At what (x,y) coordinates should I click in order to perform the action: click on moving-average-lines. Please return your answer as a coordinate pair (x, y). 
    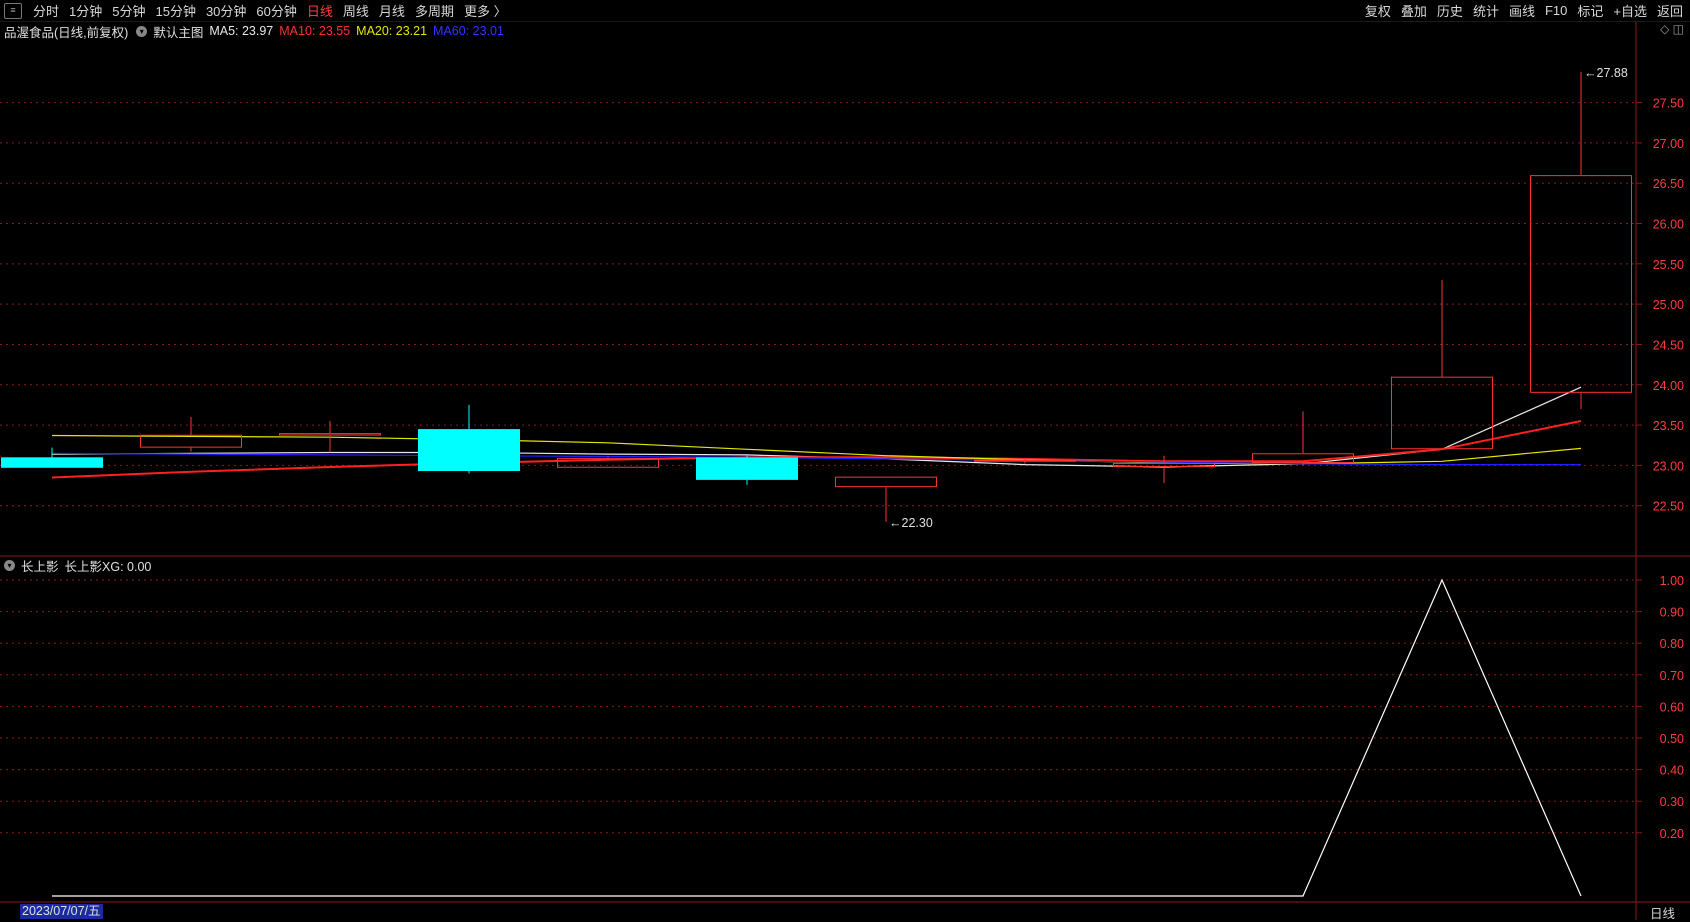
    Looking at the image, I should click on (816, 432).